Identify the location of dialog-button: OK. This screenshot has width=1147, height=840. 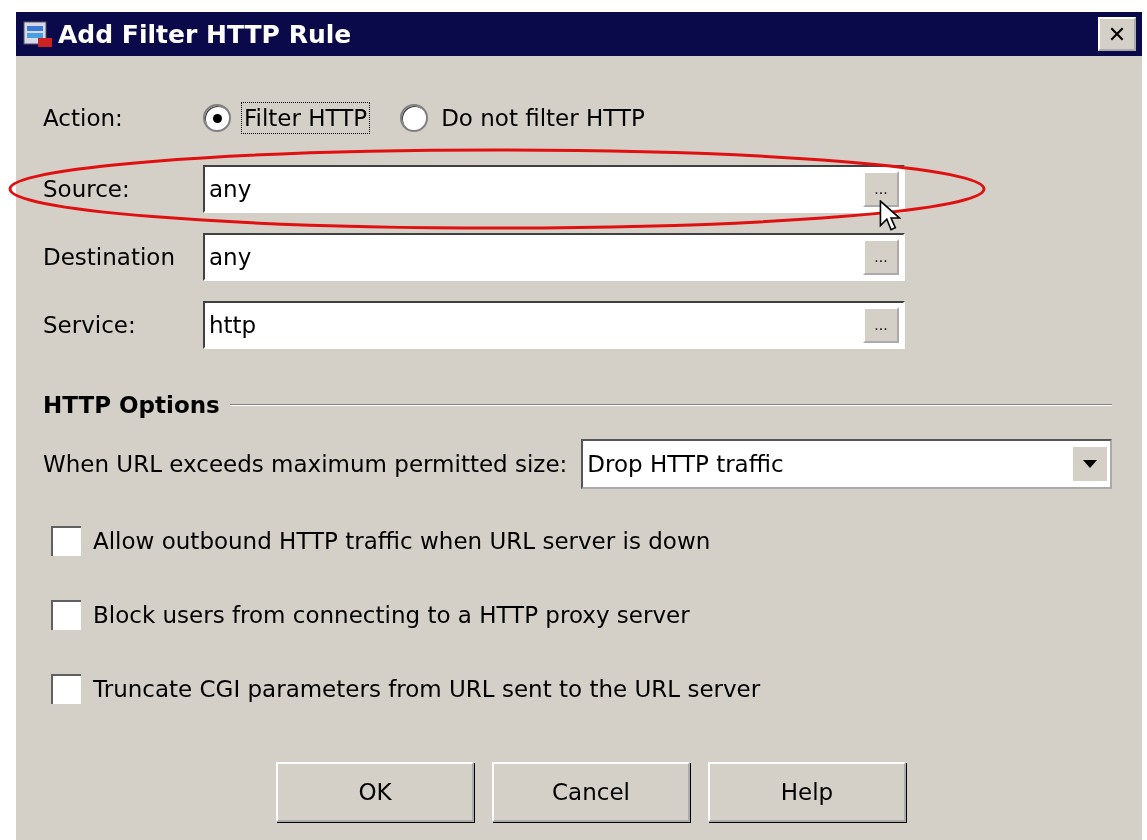
(375, 792).